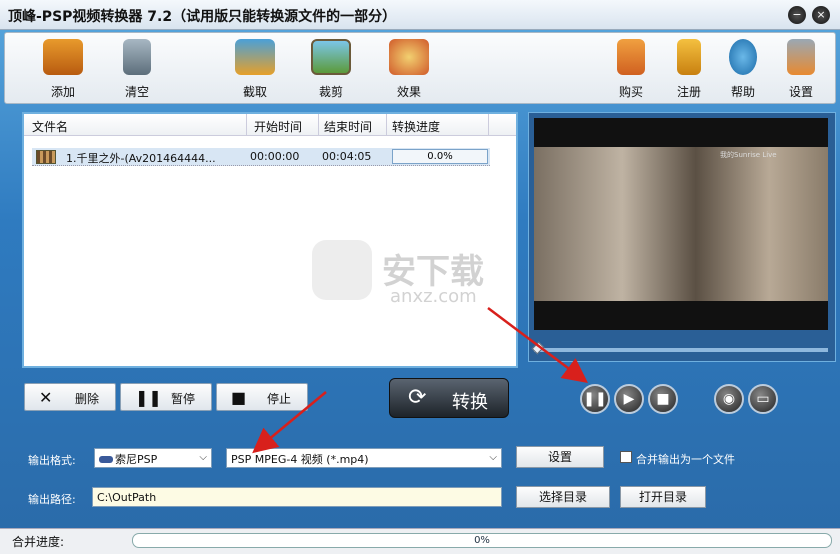 This screenshot has height=554, width=840. Describe the element at coordinates (681, 350) in the screenshot. I see `seek-track` at that location.